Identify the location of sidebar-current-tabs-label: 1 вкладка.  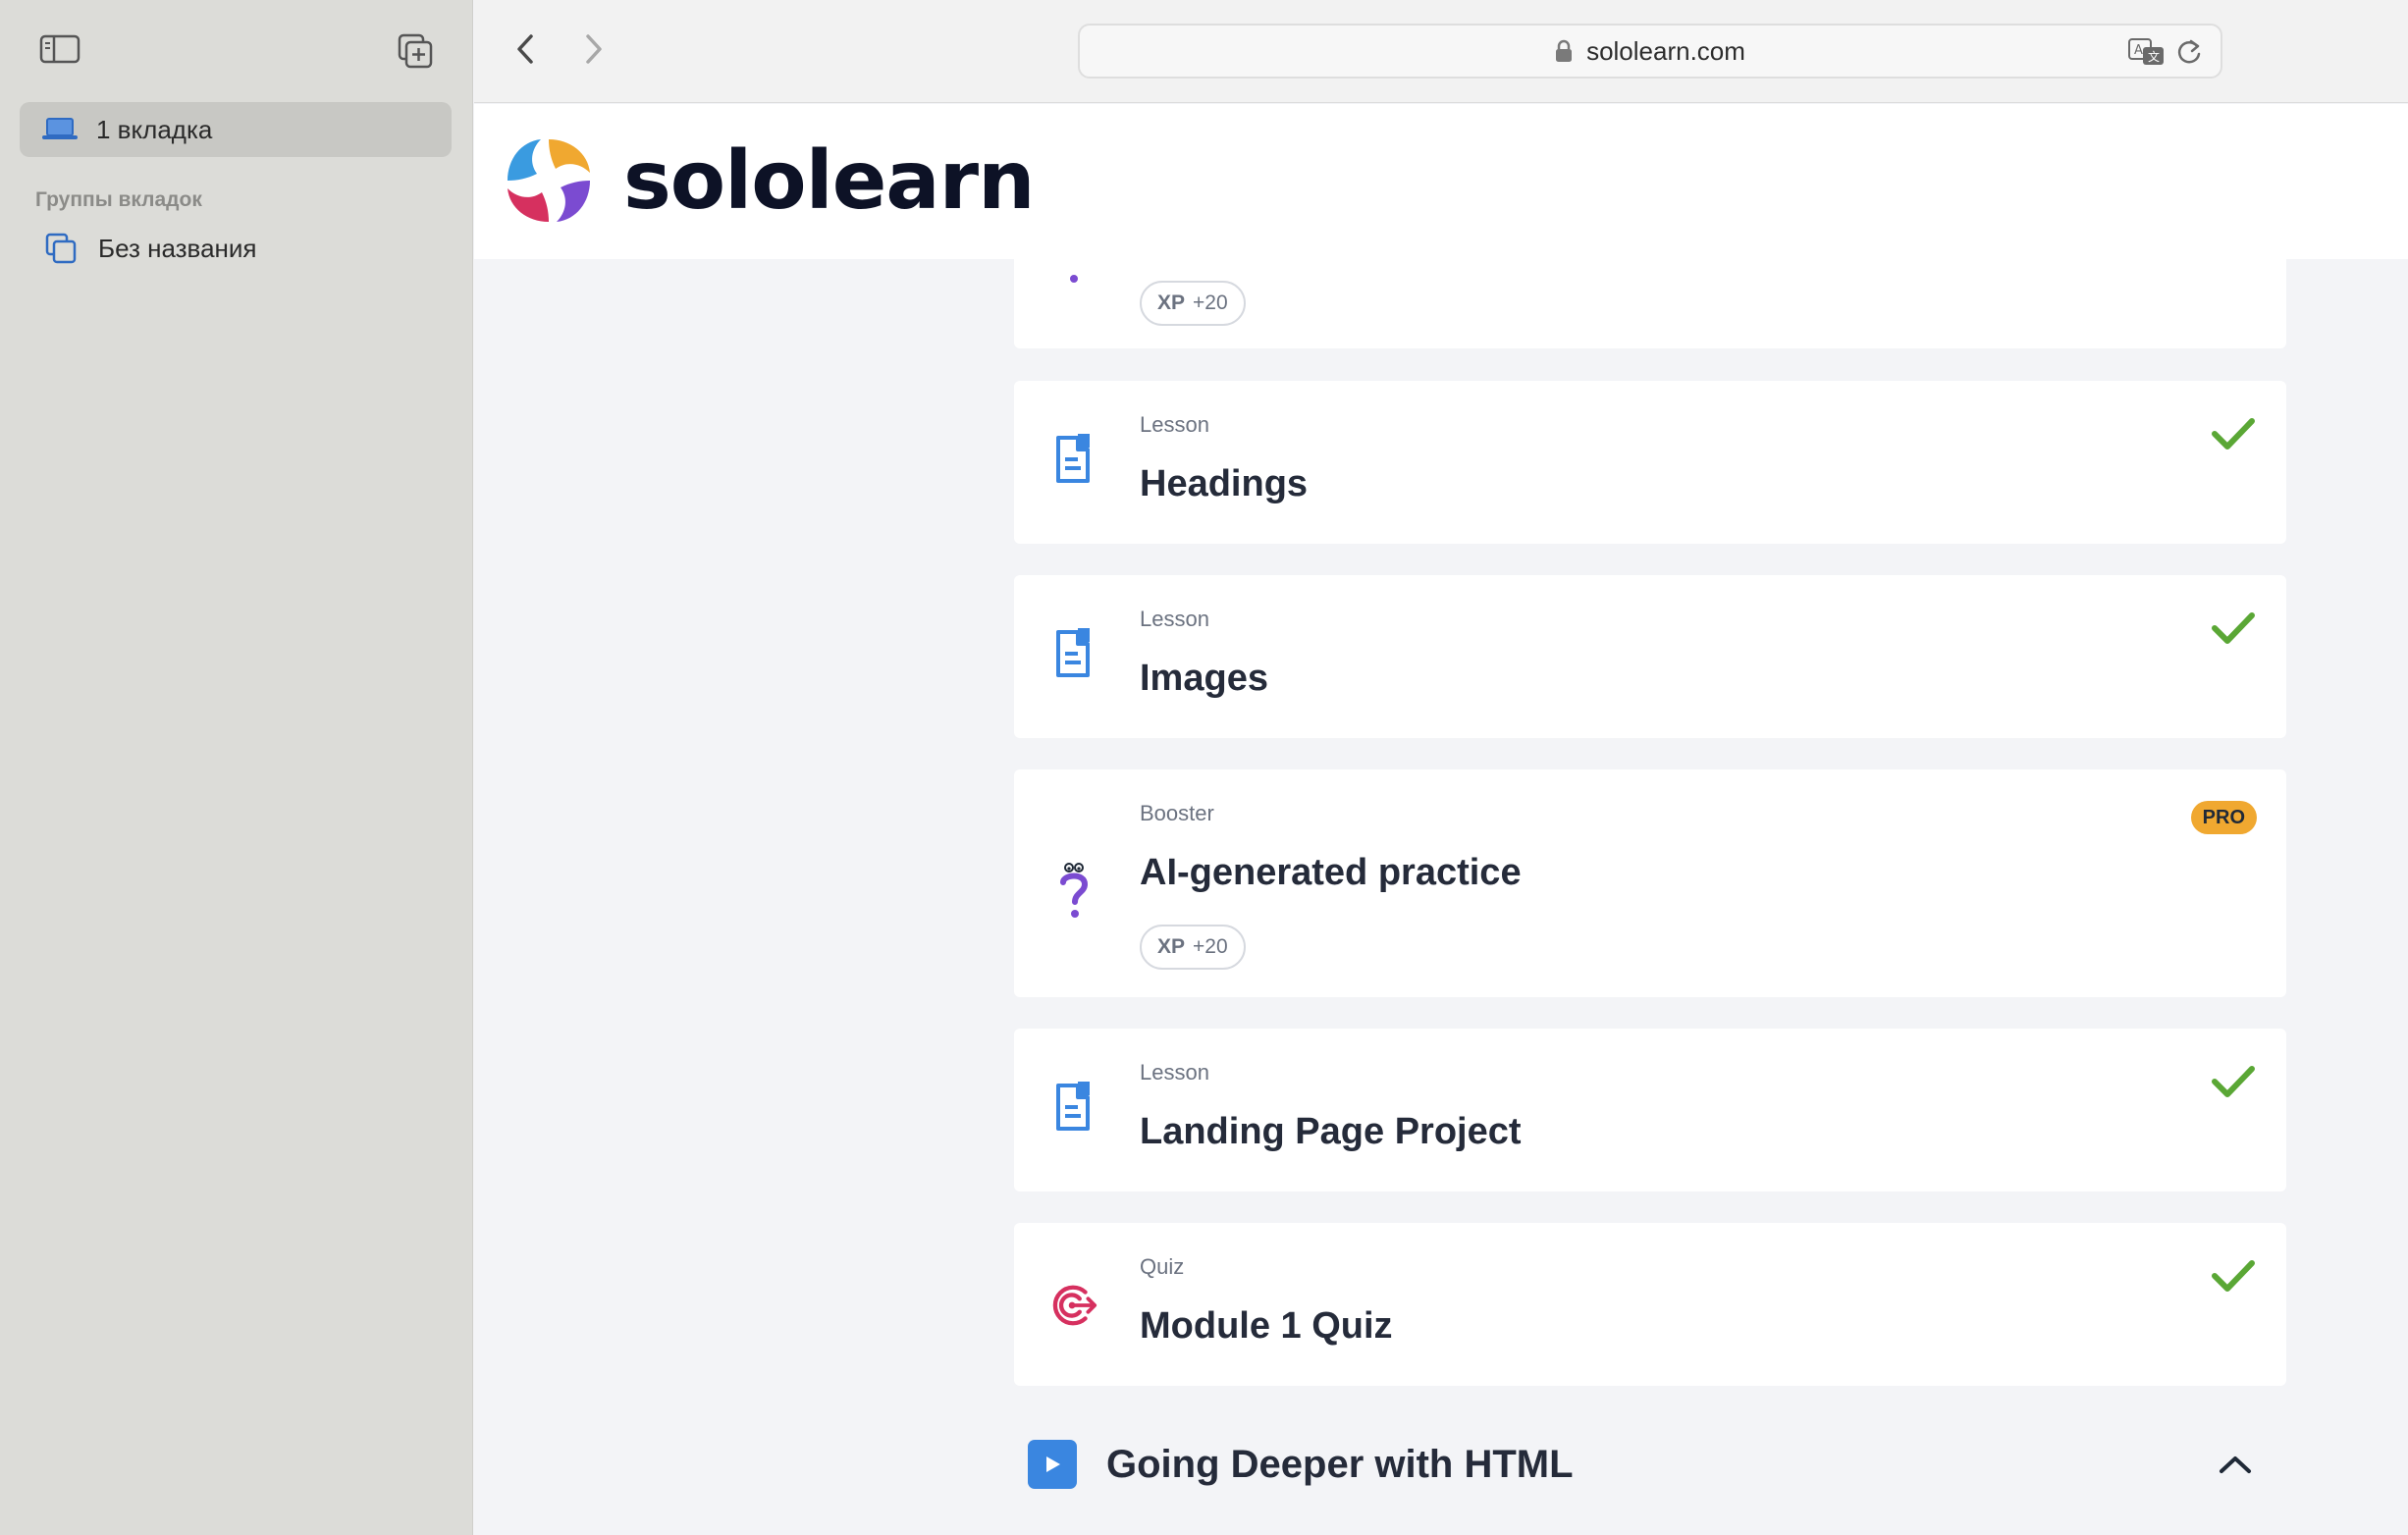
(154, 129).